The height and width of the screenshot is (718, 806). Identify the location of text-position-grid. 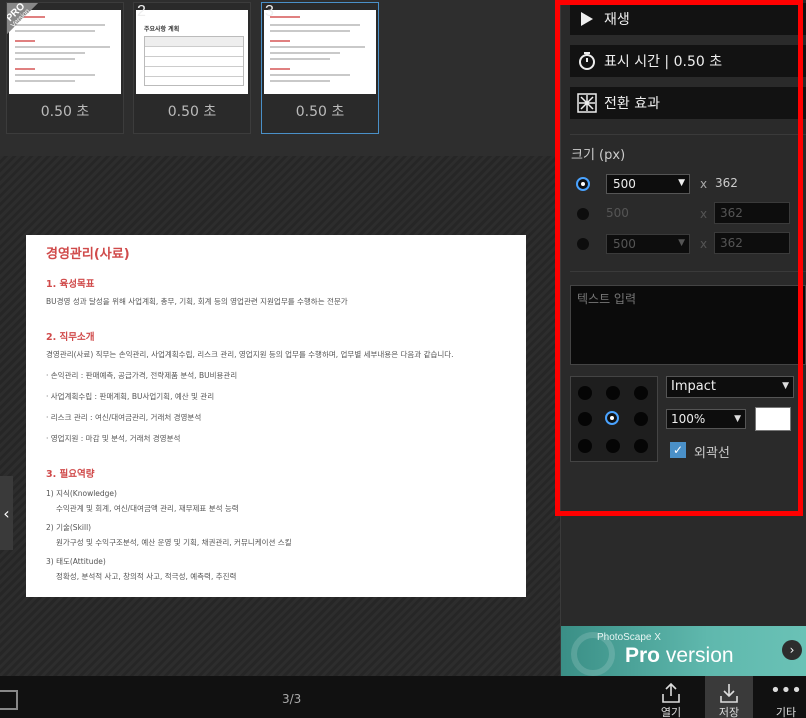
(614, 419).